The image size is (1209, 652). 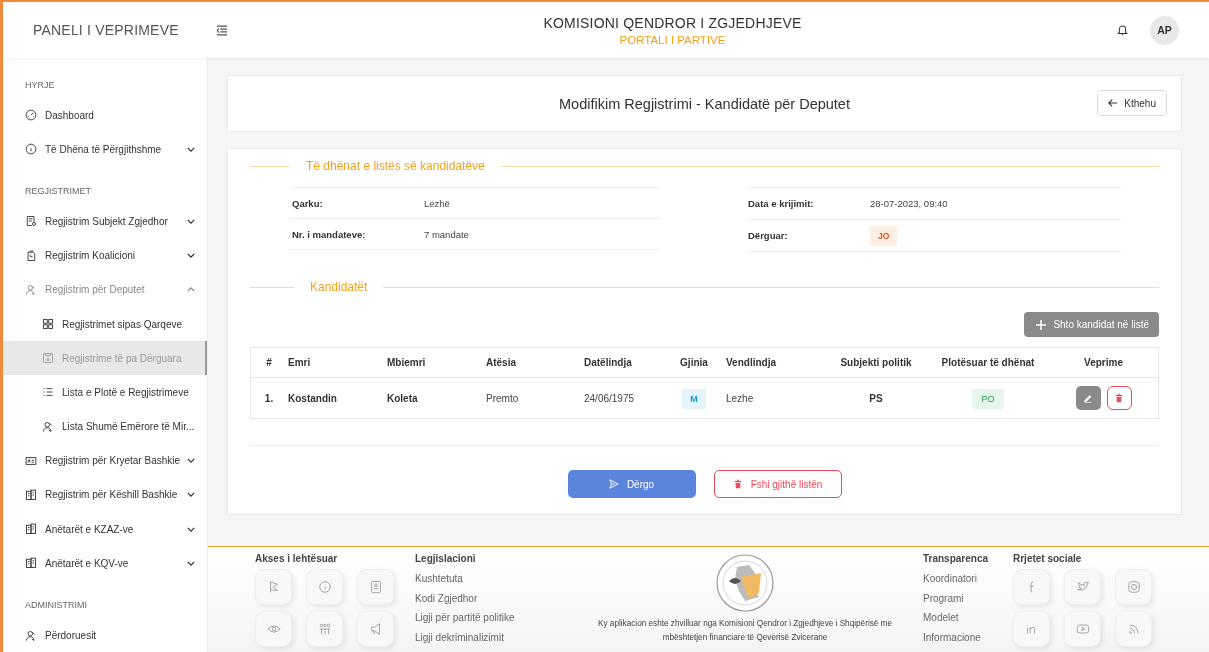 I want to click on edit-button, so click(x=1088, y=398).